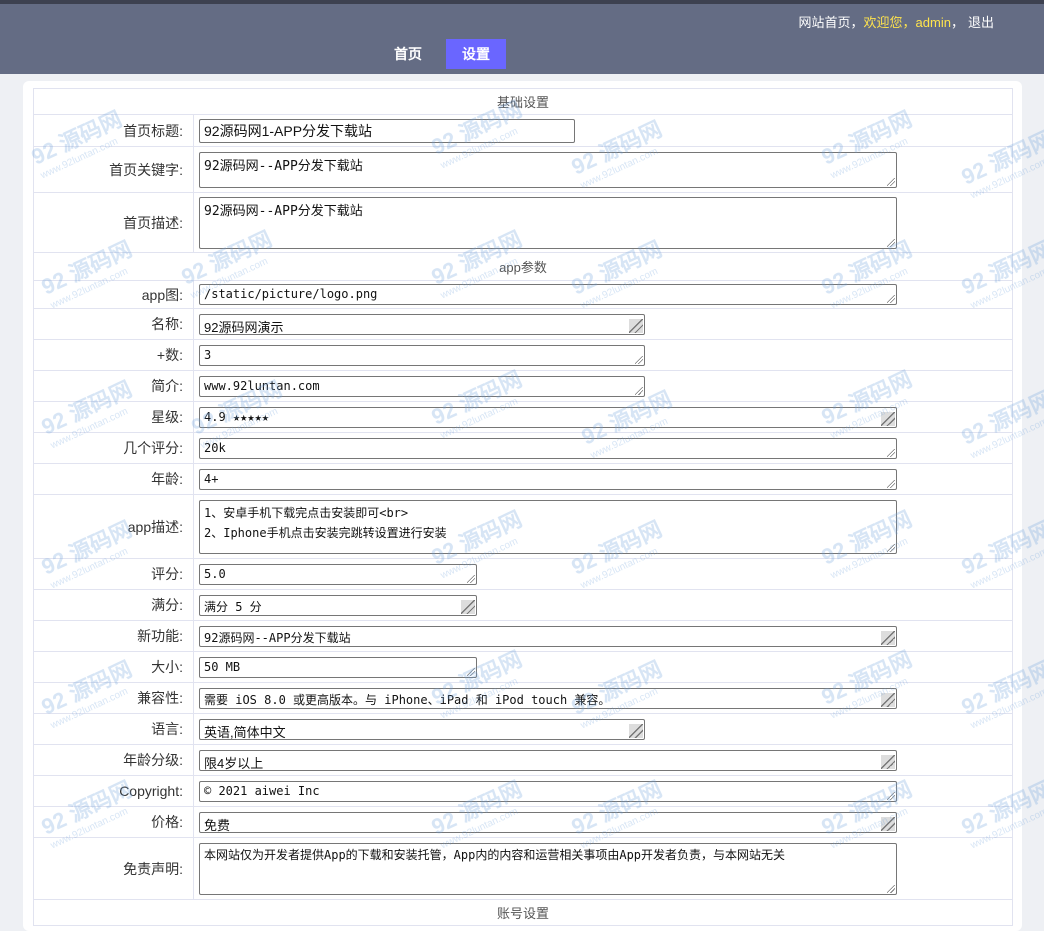 The height and width of the screenshot is (931, 1044). What do you see at coordinates (523, 912) in the screenshot?
I see `section-account: 账号设置` at bounding box center [523, 912].